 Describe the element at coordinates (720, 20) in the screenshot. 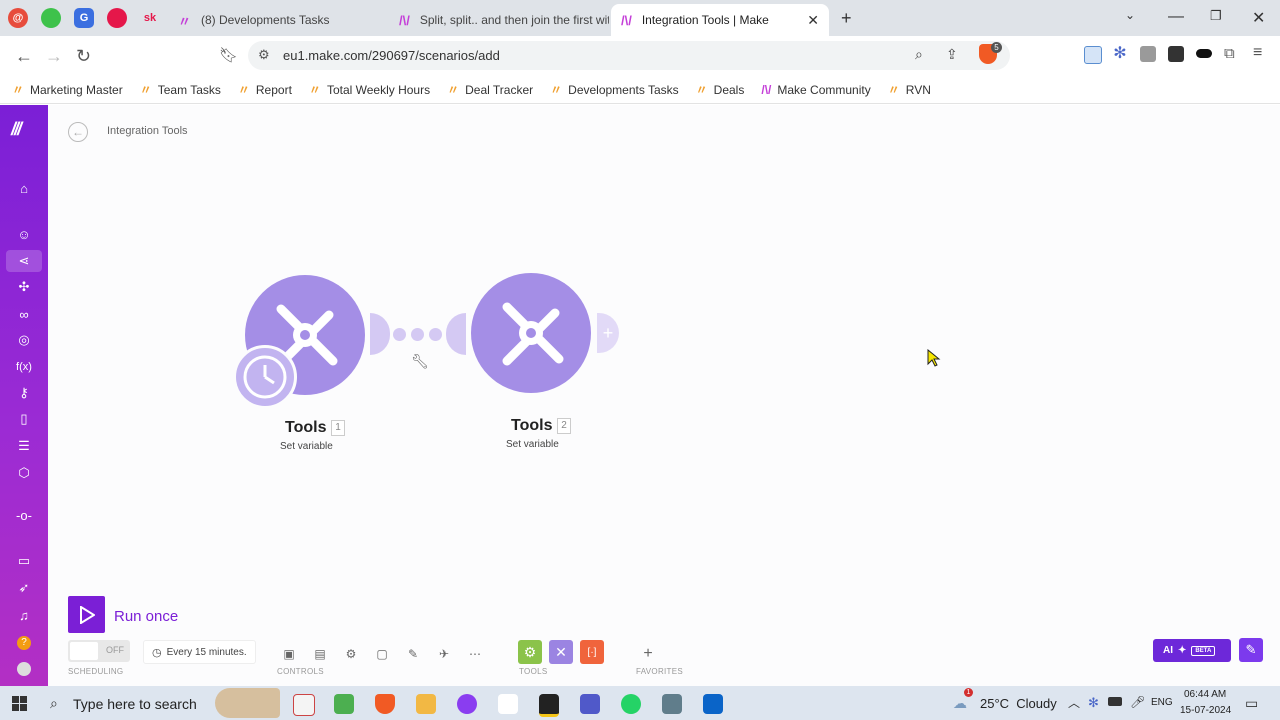

I see `tab-integration-tools: /\/ Integration Tools | Make ✕` at that location.